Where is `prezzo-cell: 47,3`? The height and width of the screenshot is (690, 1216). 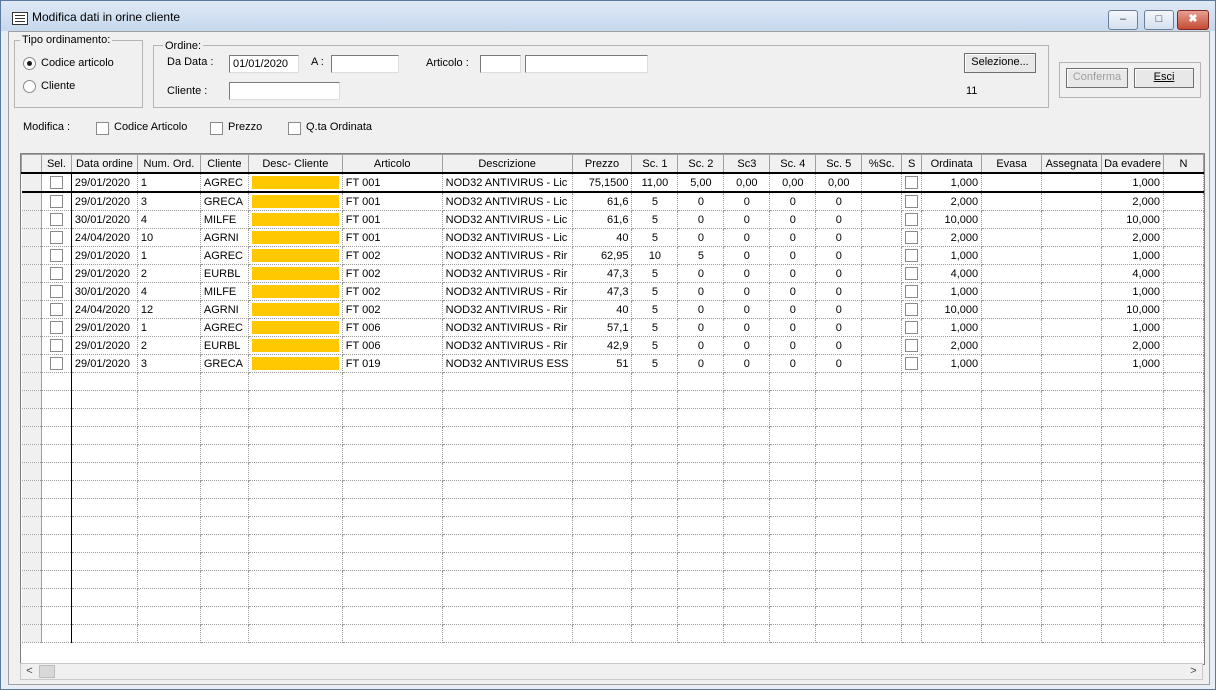
prezzo-cell: 47,3 is located at coordinates (602, 291).